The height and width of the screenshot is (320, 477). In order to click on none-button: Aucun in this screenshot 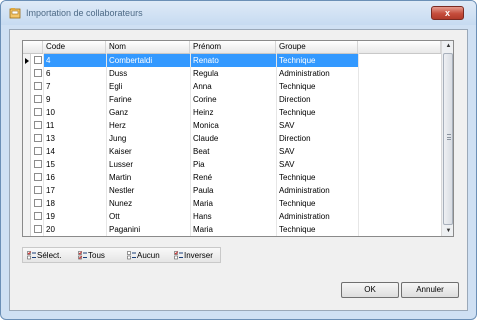, I will do `click(148, 255)`.